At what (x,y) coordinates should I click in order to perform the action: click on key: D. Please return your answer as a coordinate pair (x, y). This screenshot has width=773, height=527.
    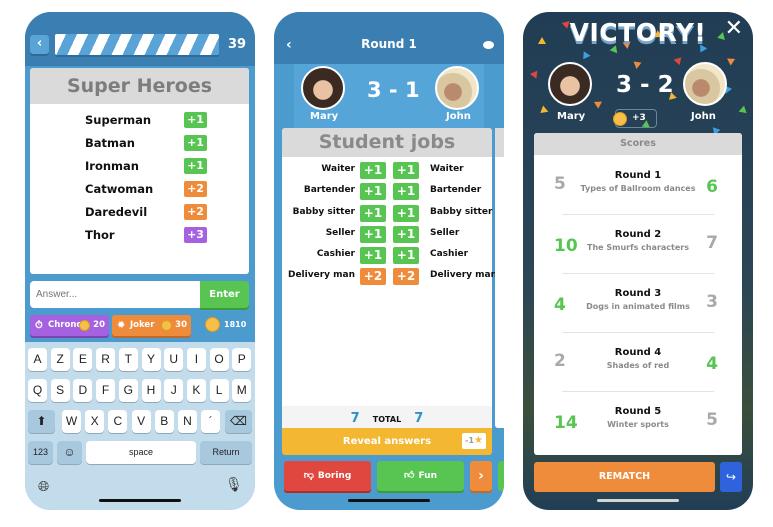
    Looking at the image, I should click on (83, 390).